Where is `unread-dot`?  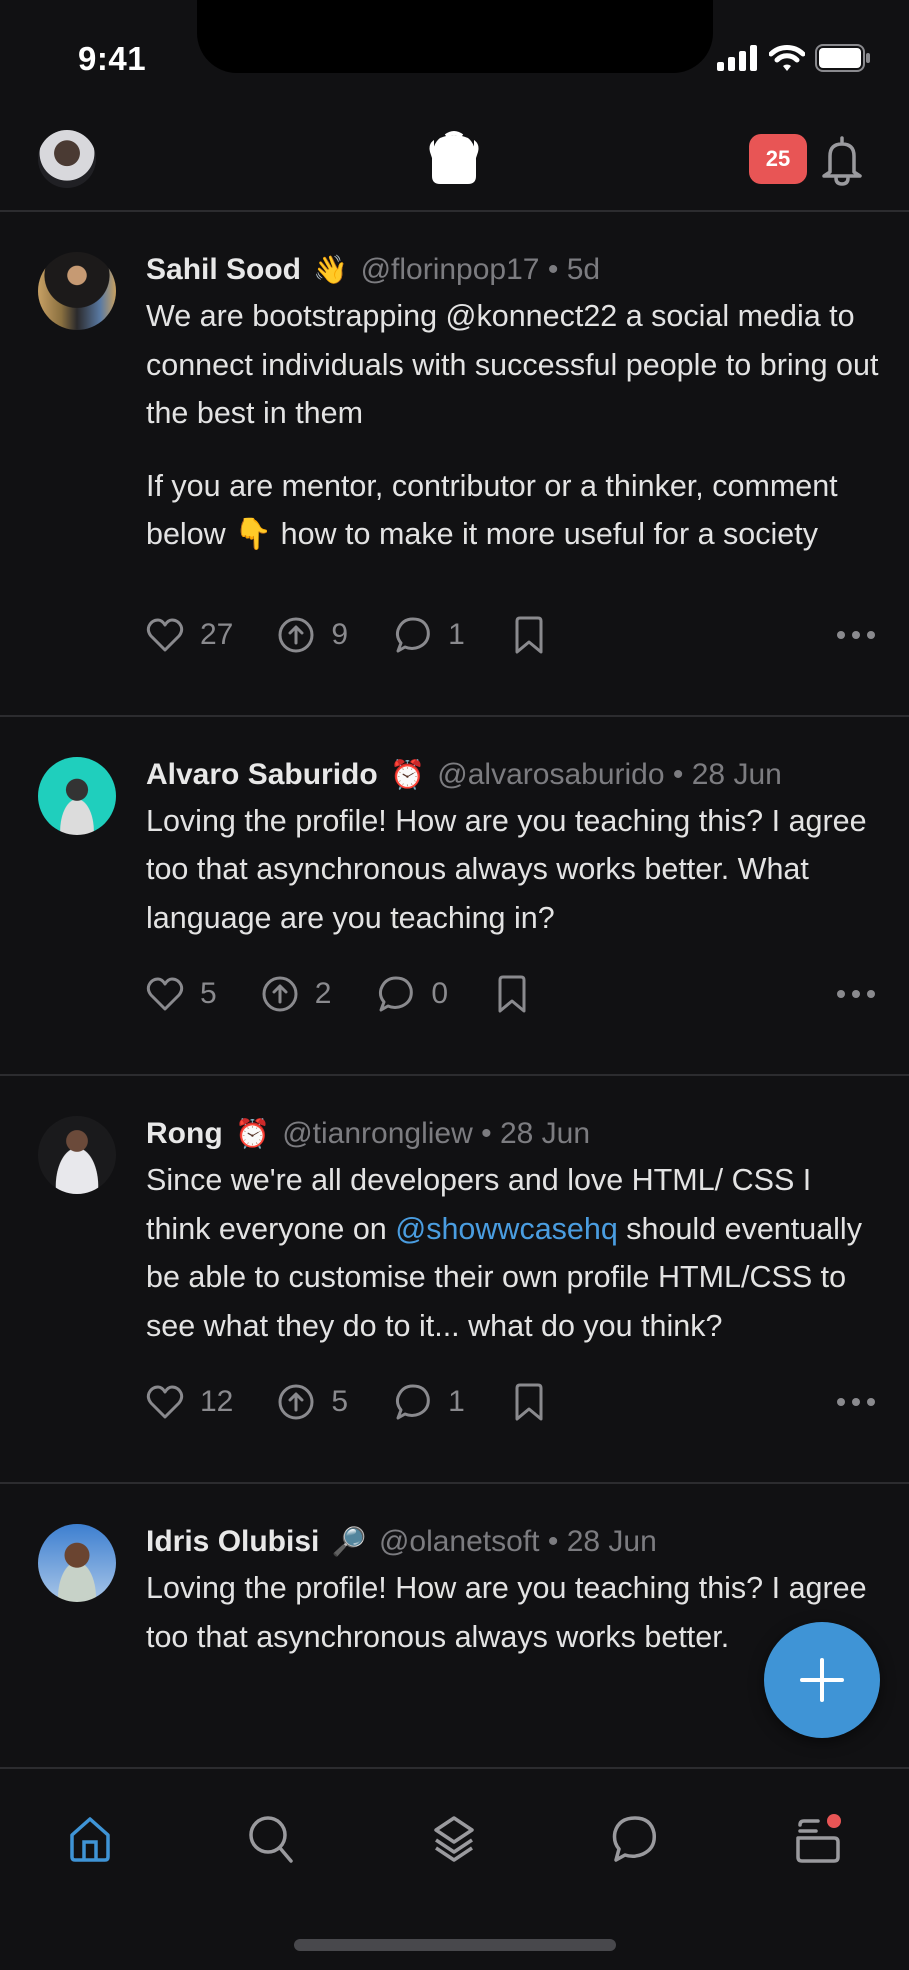 unread-dot is located at coordinates (834, 1821).